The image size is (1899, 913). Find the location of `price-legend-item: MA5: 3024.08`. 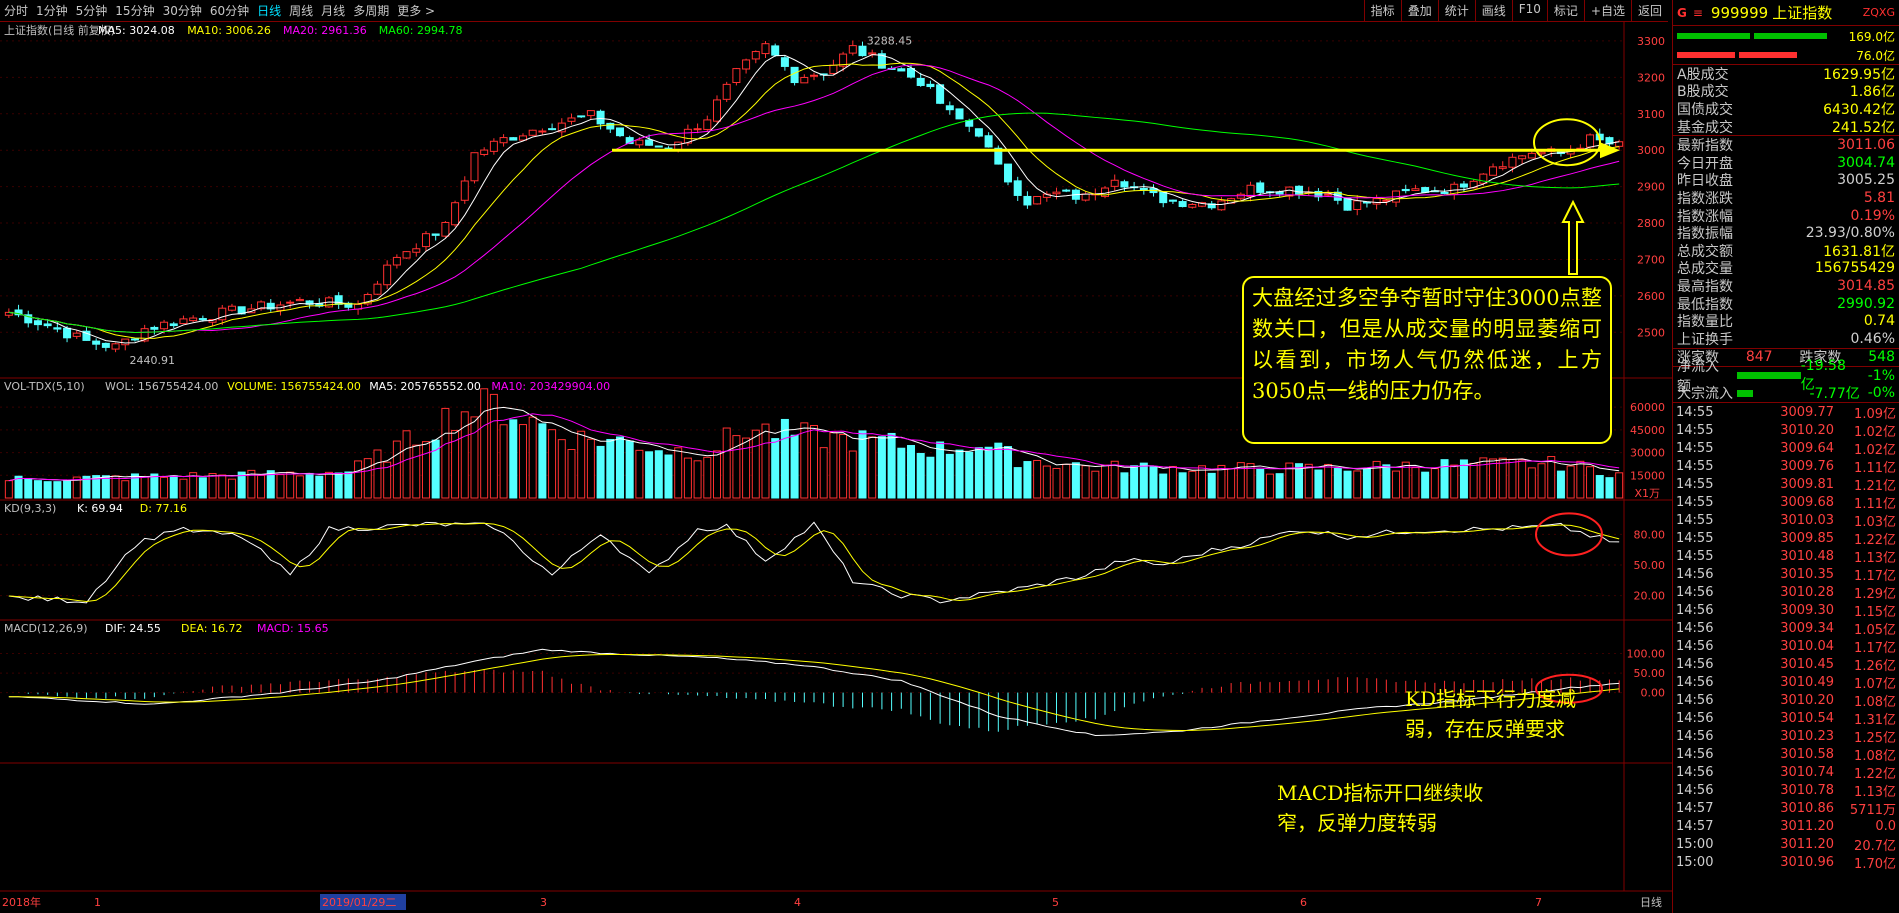

price-legend-item: MA5: 3024.08 is located at coordinates (136, 30).